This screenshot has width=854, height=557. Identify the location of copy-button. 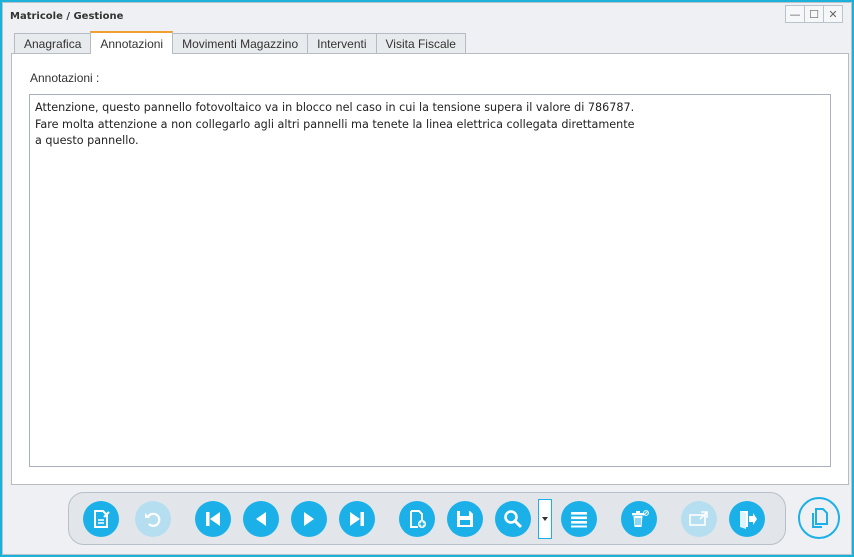
(819, 518).